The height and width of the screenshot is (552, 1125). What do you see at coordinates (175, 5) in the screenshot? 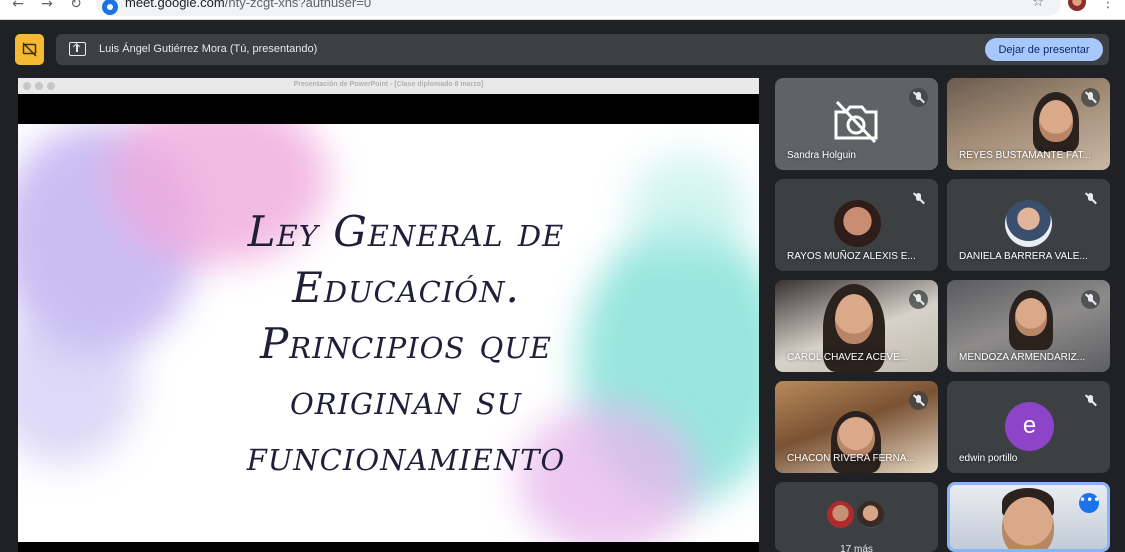
I see `url-host: meet.google.com` at bounding box center [175, 5].